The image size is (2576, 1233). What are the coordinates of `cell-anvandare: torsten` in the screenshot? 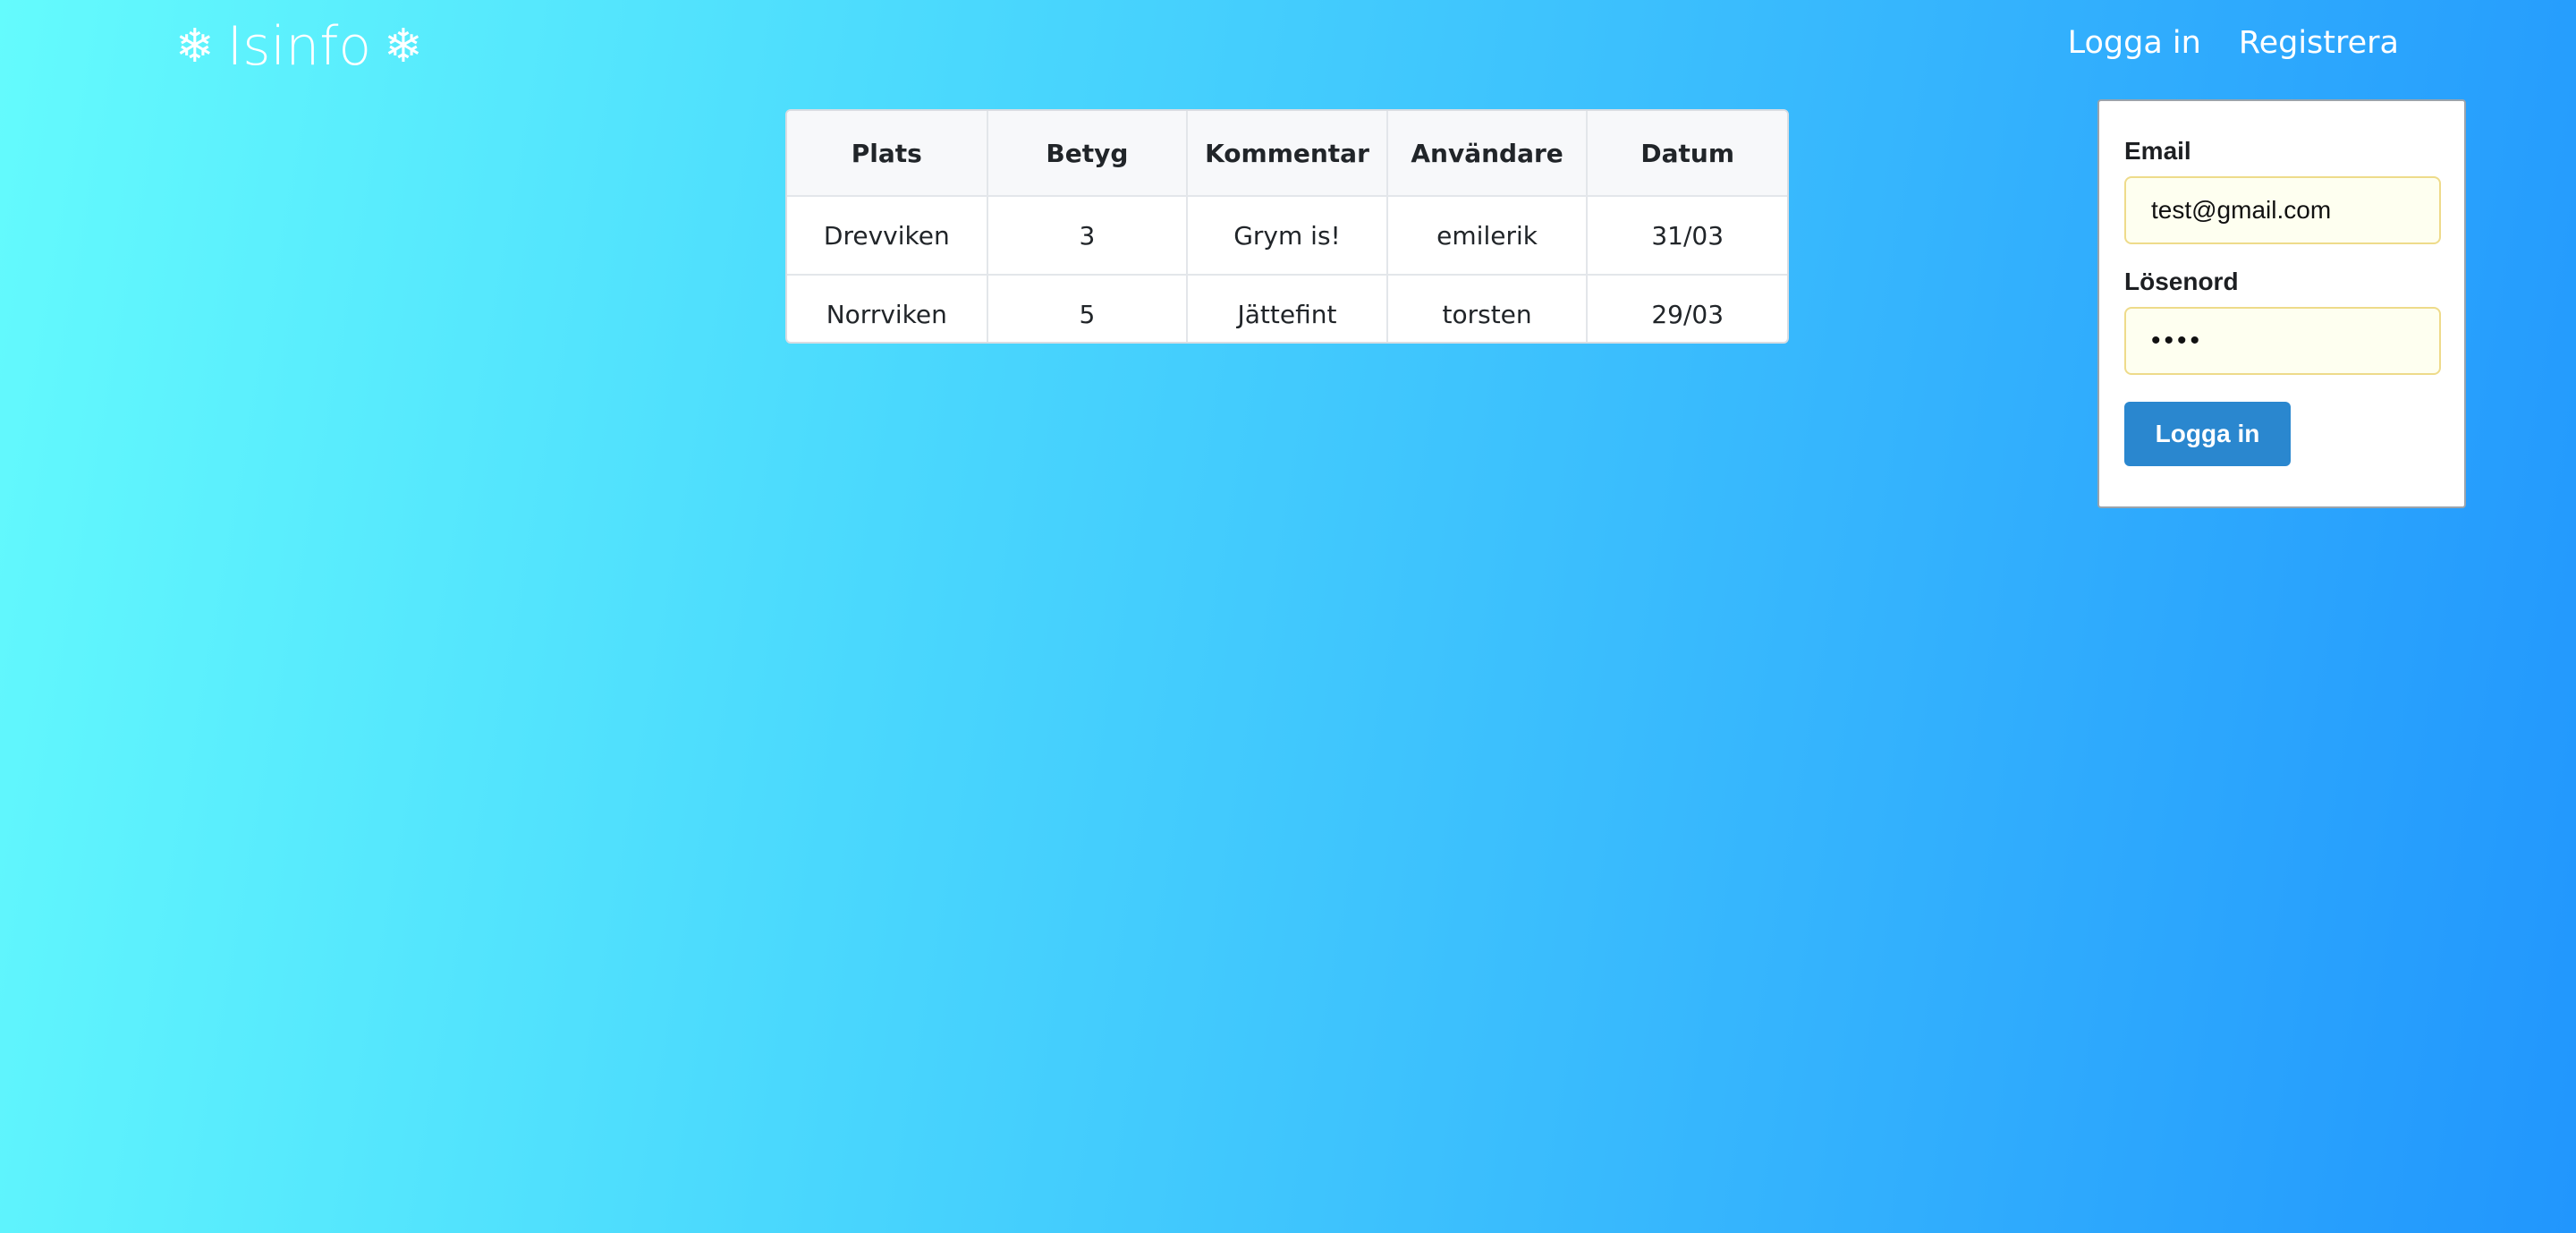 It's located at (1487, 308).